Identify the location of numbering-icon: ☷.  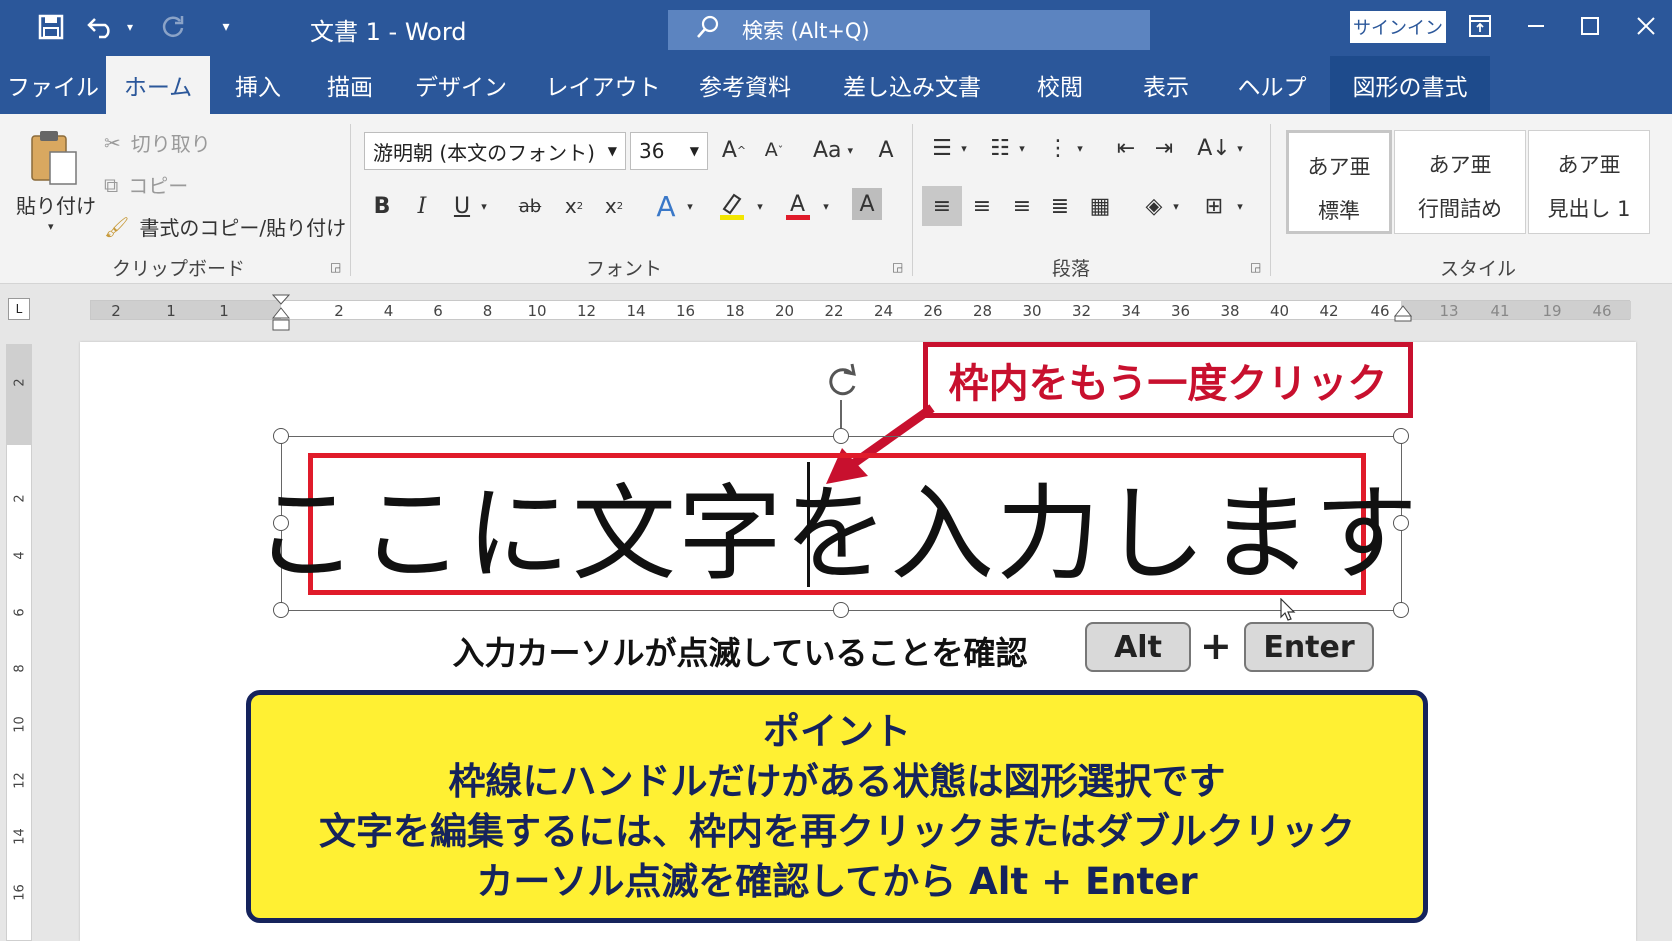
(1000, 148).